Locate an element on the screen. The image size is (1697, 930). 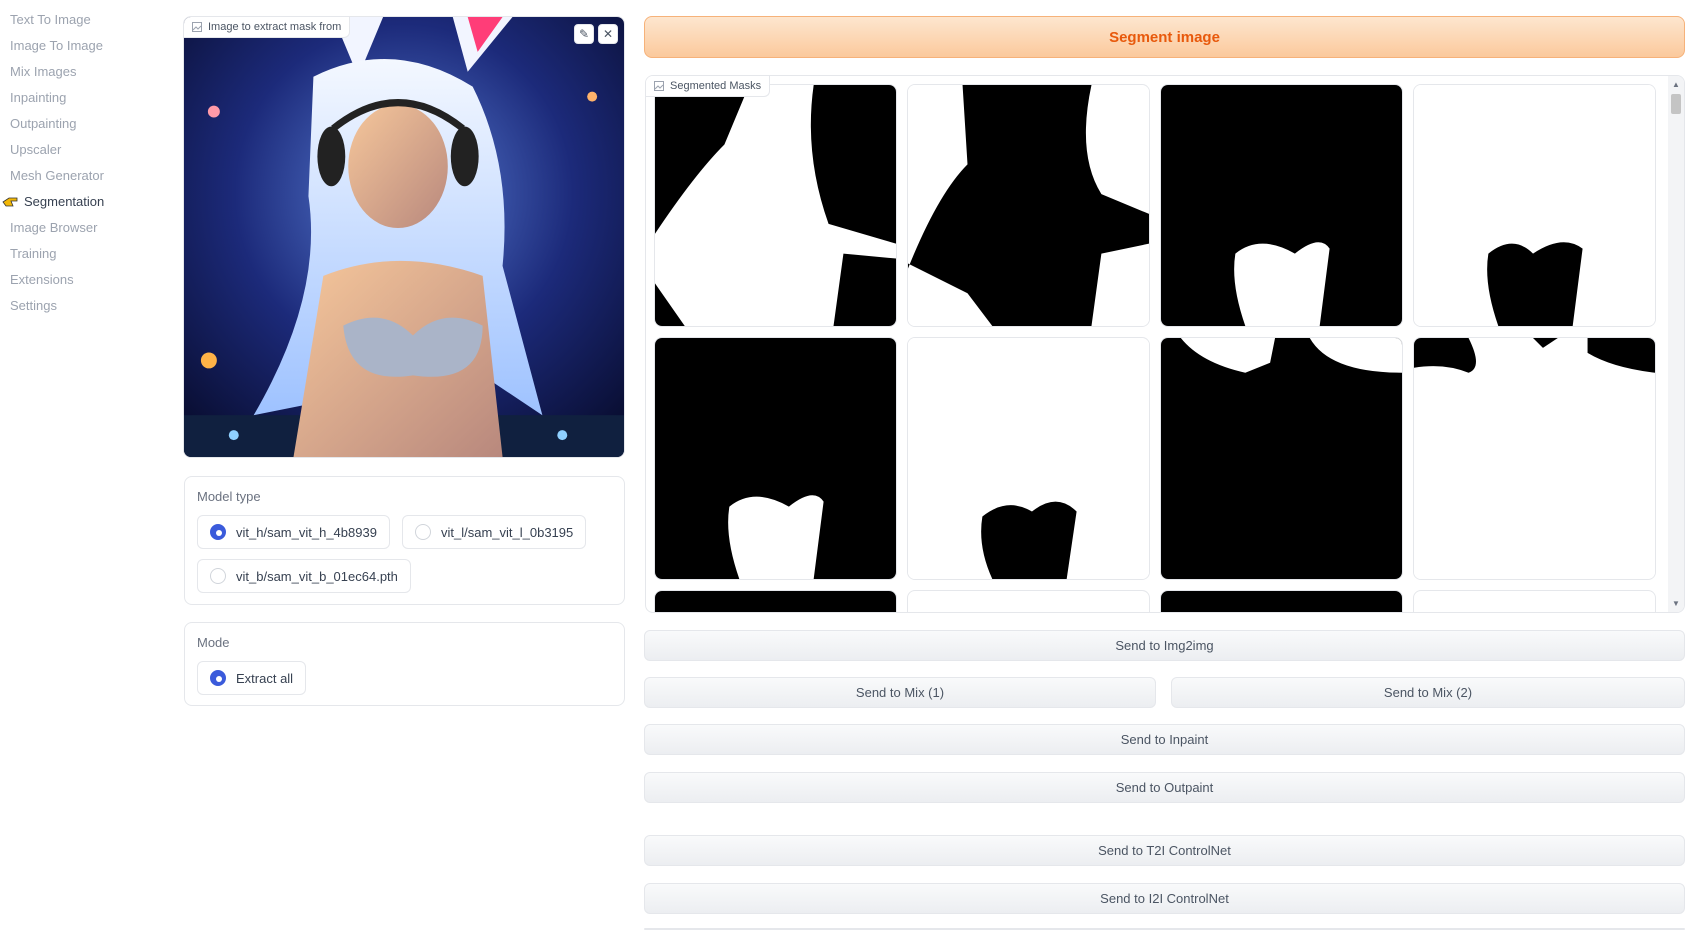
send-to-mix1-button: Send to Mix (1) is located at coordinates (900, 692).